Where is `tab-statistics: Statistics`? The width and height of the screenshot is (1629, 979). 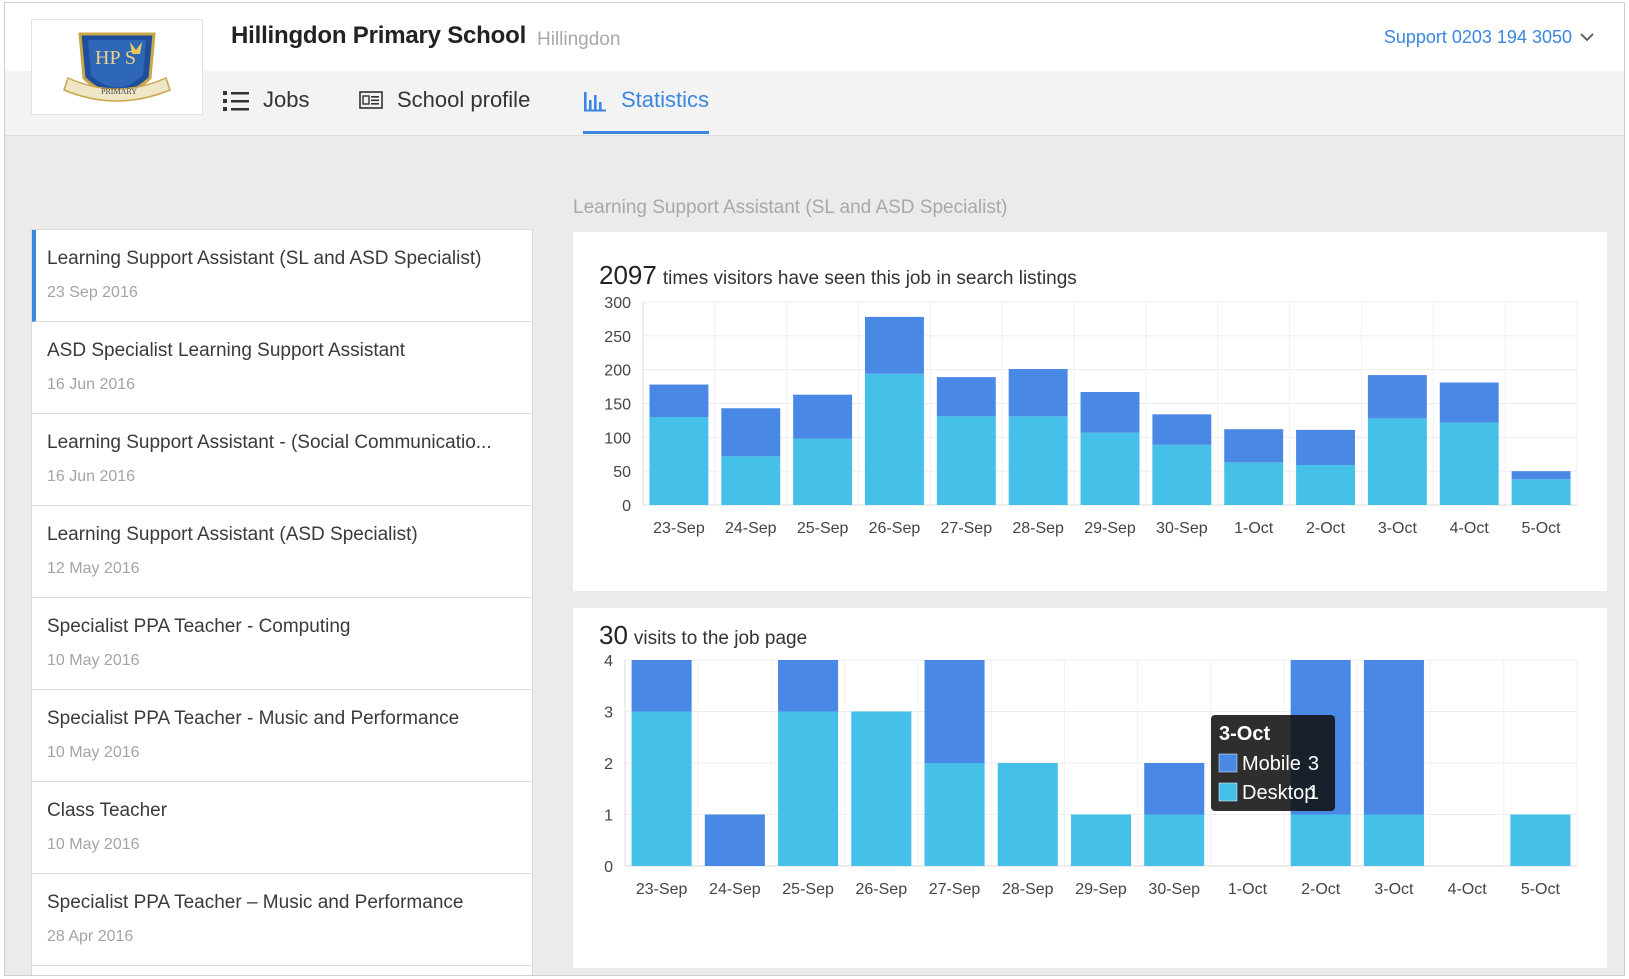
tab-statistics: Statistics is located at coordinates (646, 110).